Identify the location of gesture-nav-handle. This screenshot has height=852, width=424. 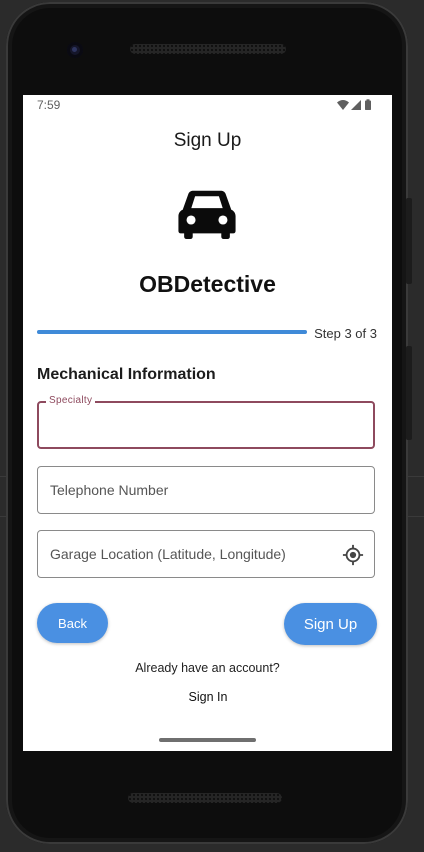
(207, 740).